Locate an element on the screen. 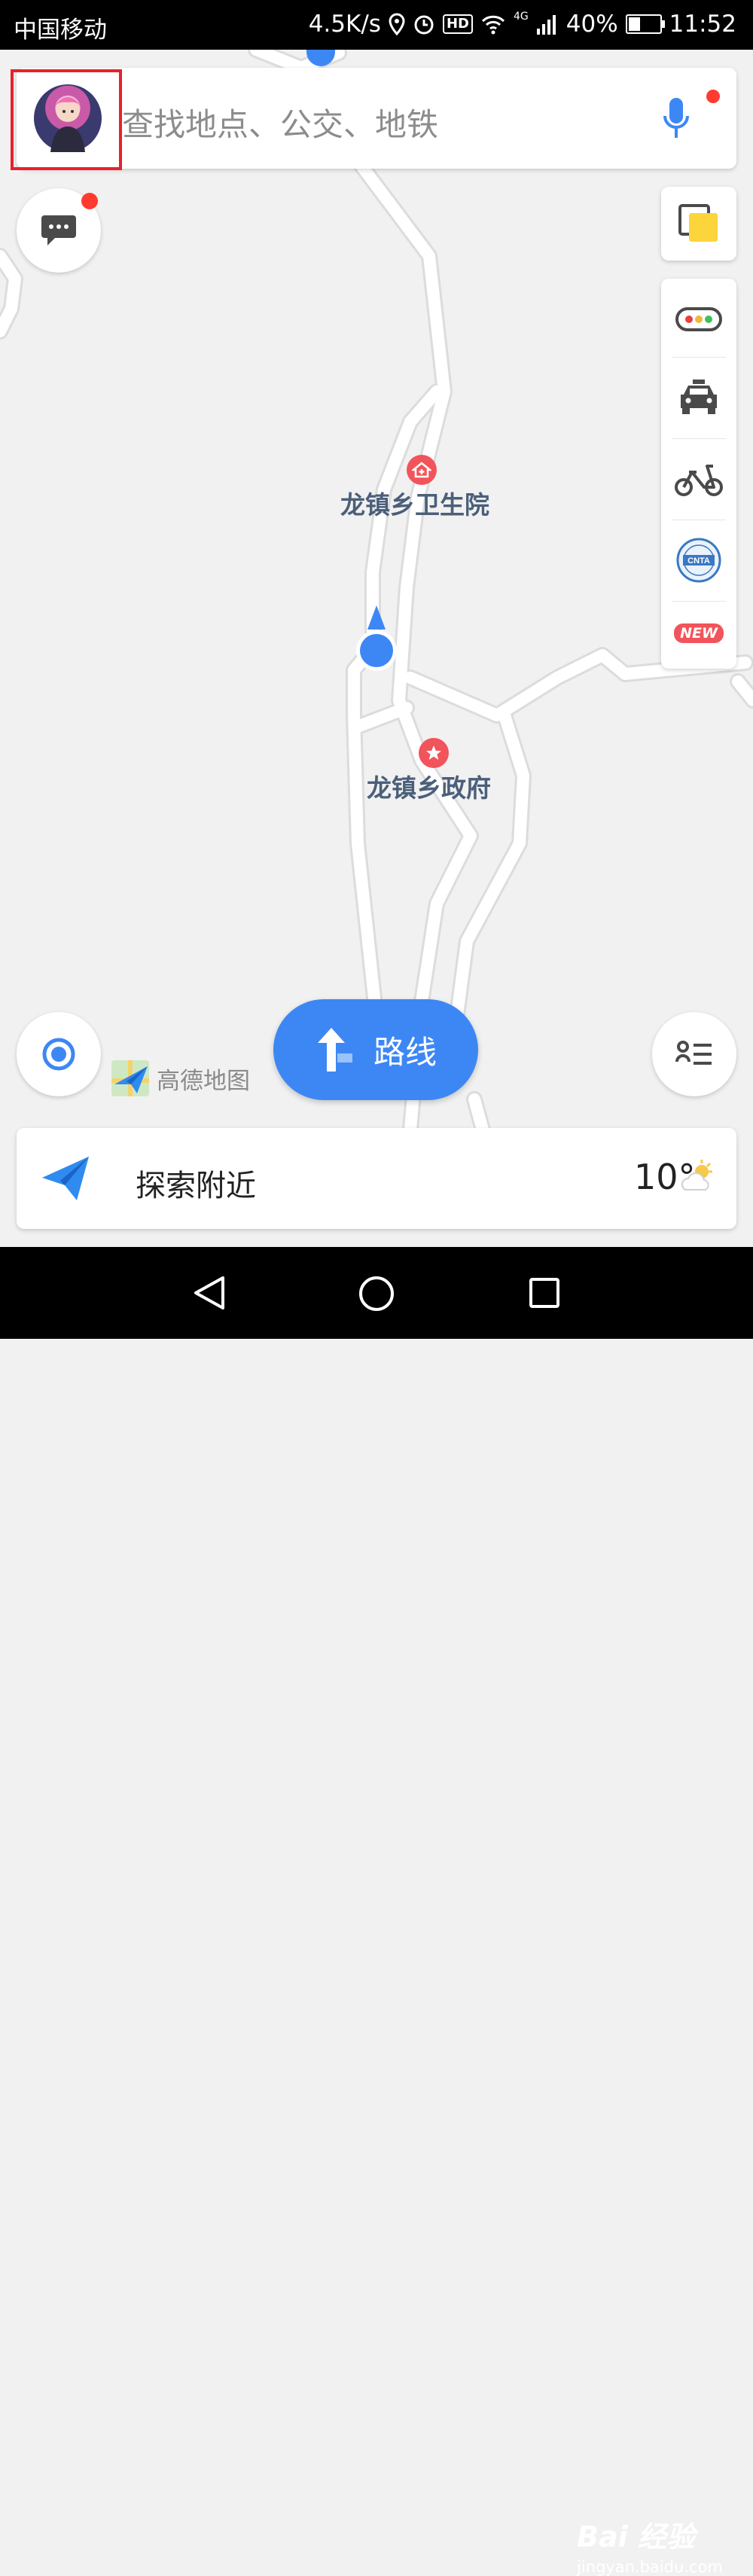 This screenshot has width=753, height=2576. traffic-toggle is located at coordinates (698, 319).